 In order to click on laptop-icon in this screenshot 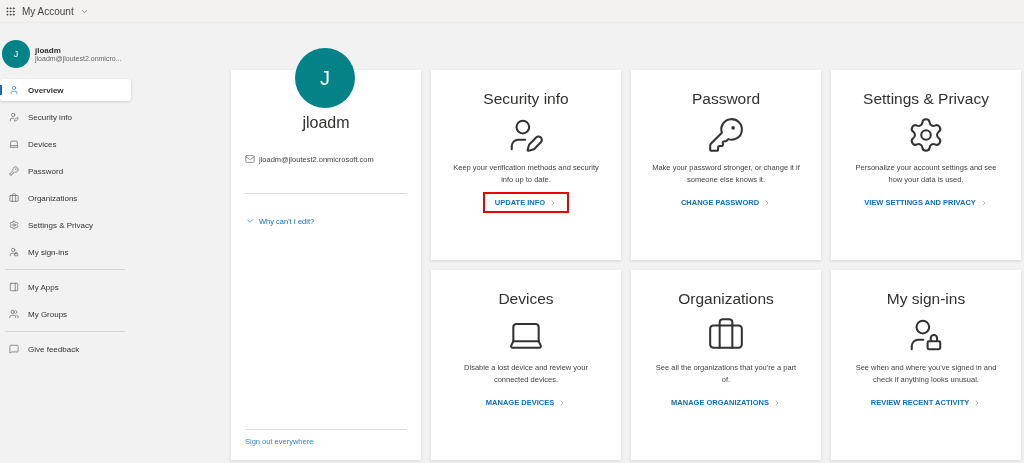, I will do `click(14, 144)`.